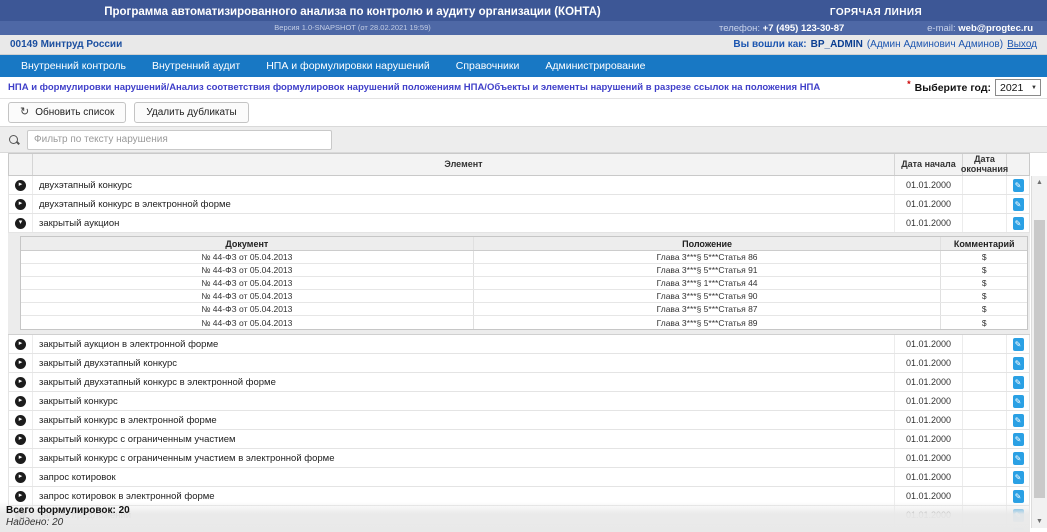 The image size is (1047, 532). Describe the element at coordinates (929, 164) in the screenshot. I see `date-start-column-header: Дата начала` at that location.